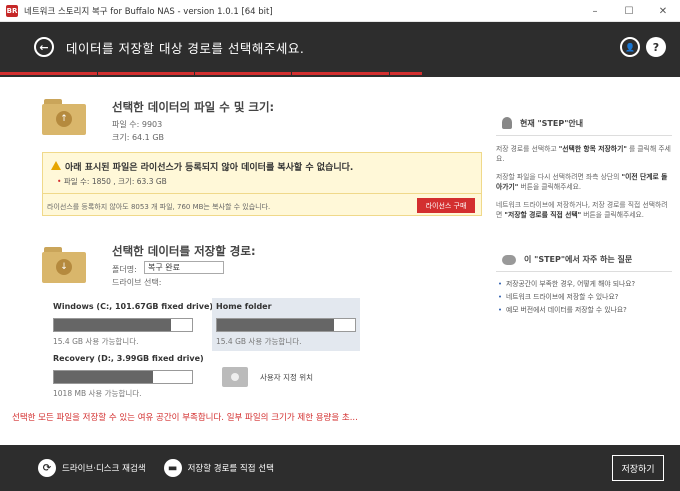  I want to click on source-folder-icon: ↑, so click(64, 117).